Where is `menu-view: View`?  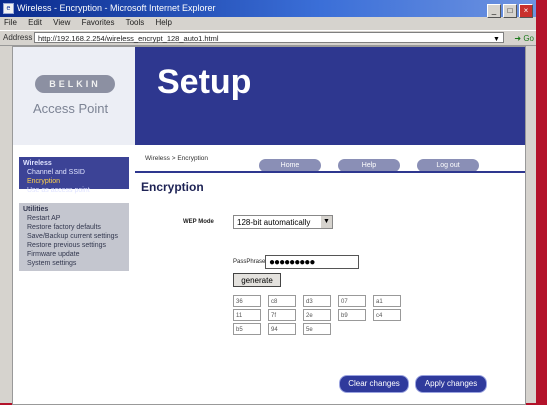 menu-view: View is located at coordinates (61, 22).